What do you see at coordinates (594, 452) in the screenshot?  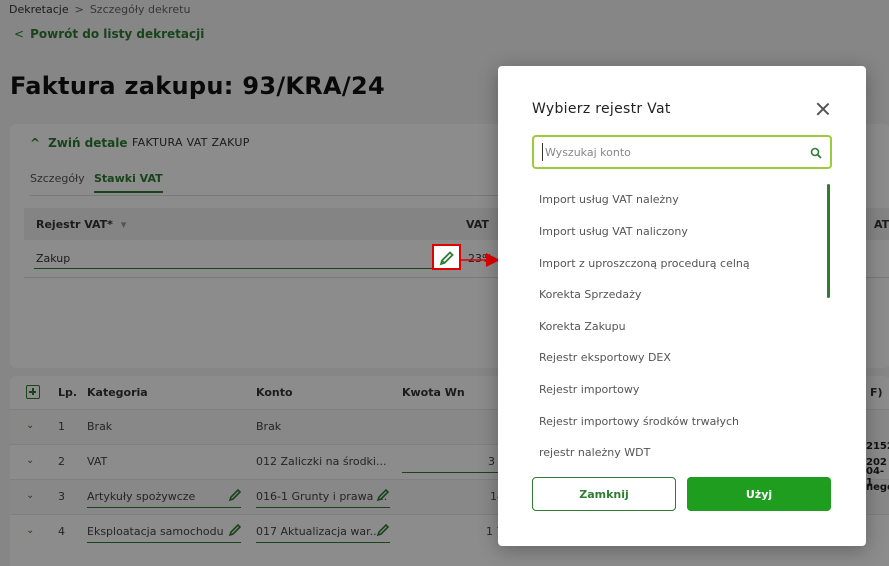 I see `list-item: rejestr należny WDT` at bounding box center [594, 452].